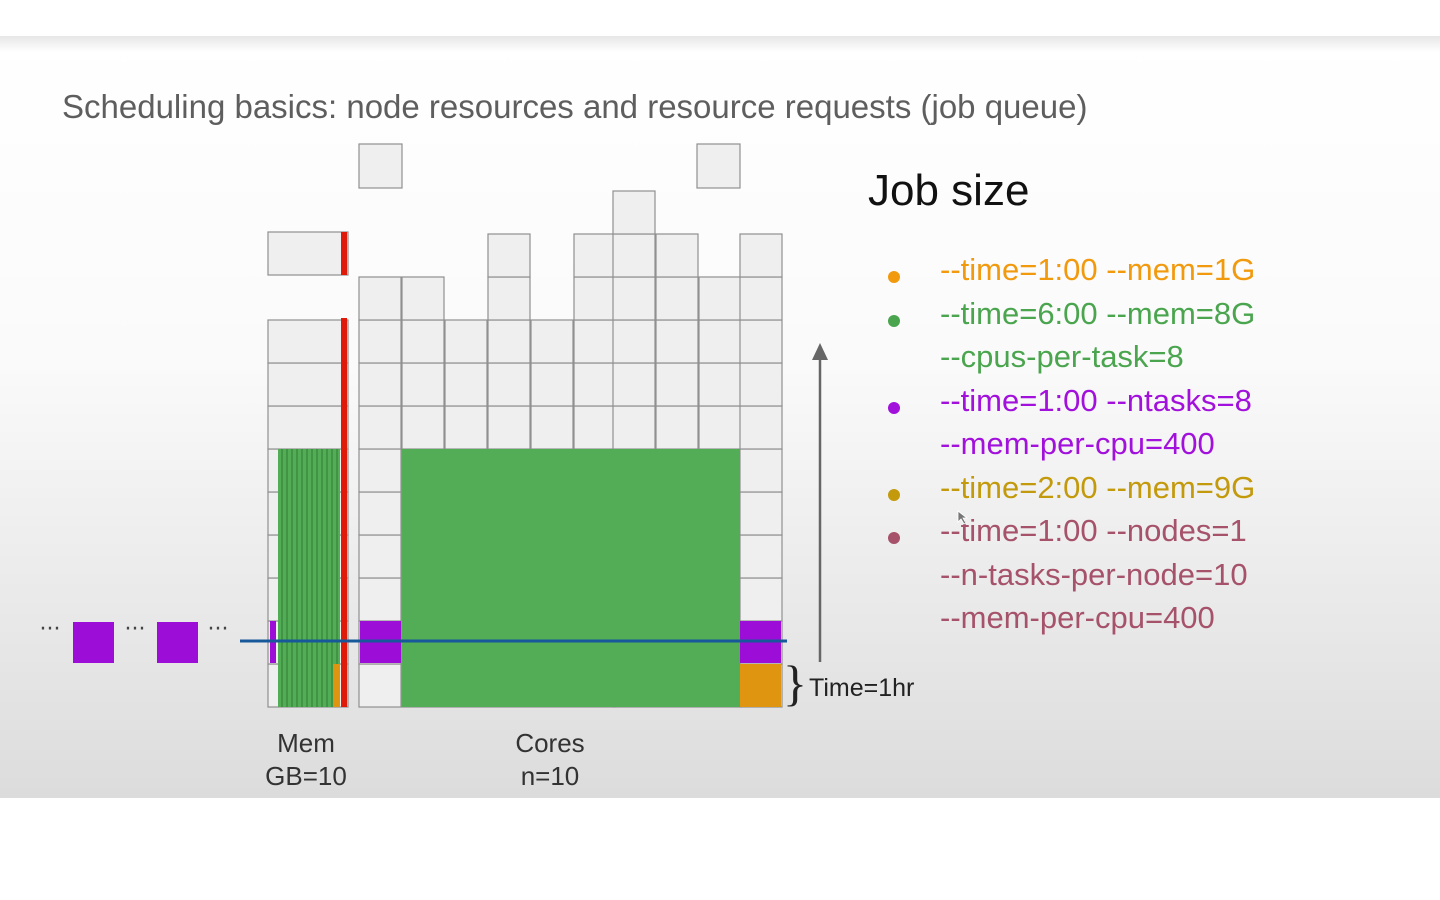 The width and height of the screenshot is (1440, 900). I want to click on time-arrow-head-icon, so click(820, 351).